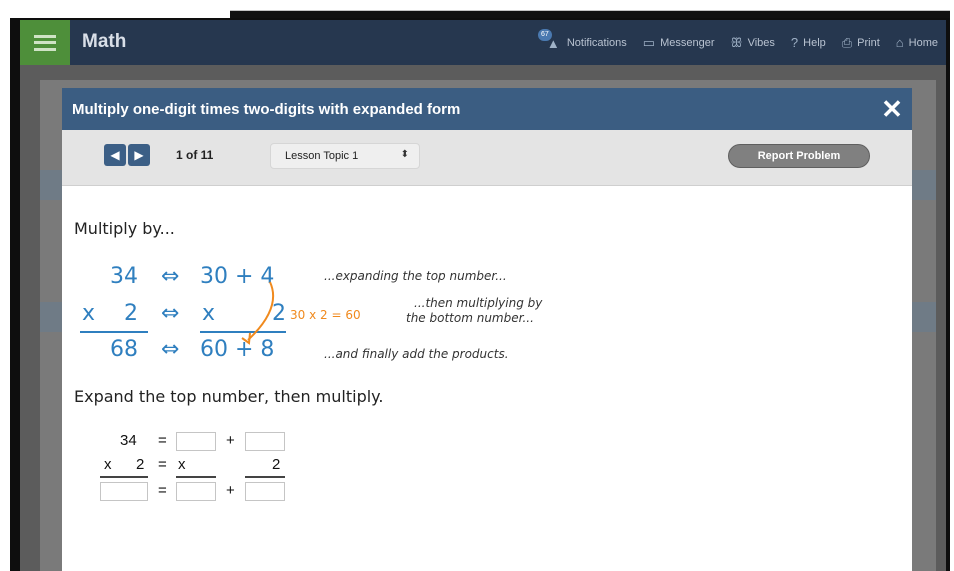  What do you see at coordinates (128, 440) in the screenshot?
I see `problem-top: 34` at bounding box center [128, 440].